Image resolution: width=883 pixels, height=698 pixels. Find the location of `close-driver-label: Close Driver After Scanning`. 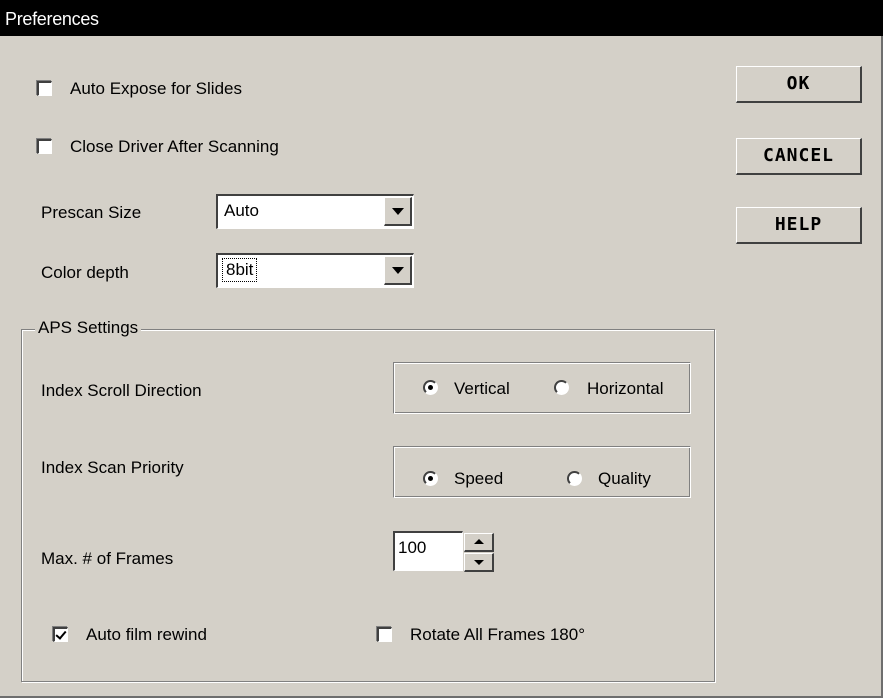

close-driver-label: Close Driver After Scanning is located at coordinates (174, 147).